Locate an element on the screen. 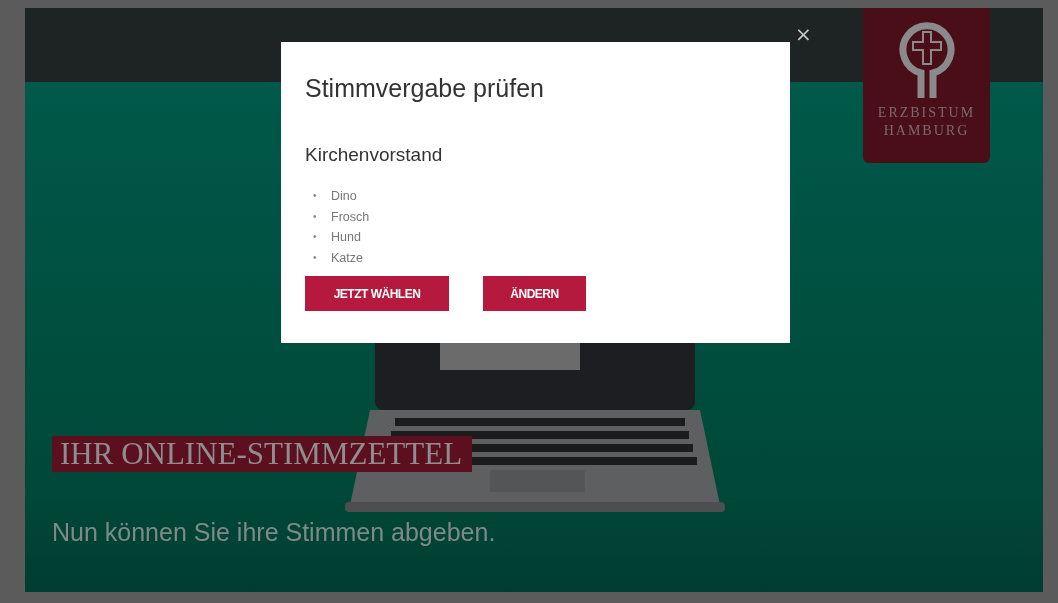 This screenshot has height=603, width=1058. section-heading: Kirchenvorstand is located at coordinates (374, 155).